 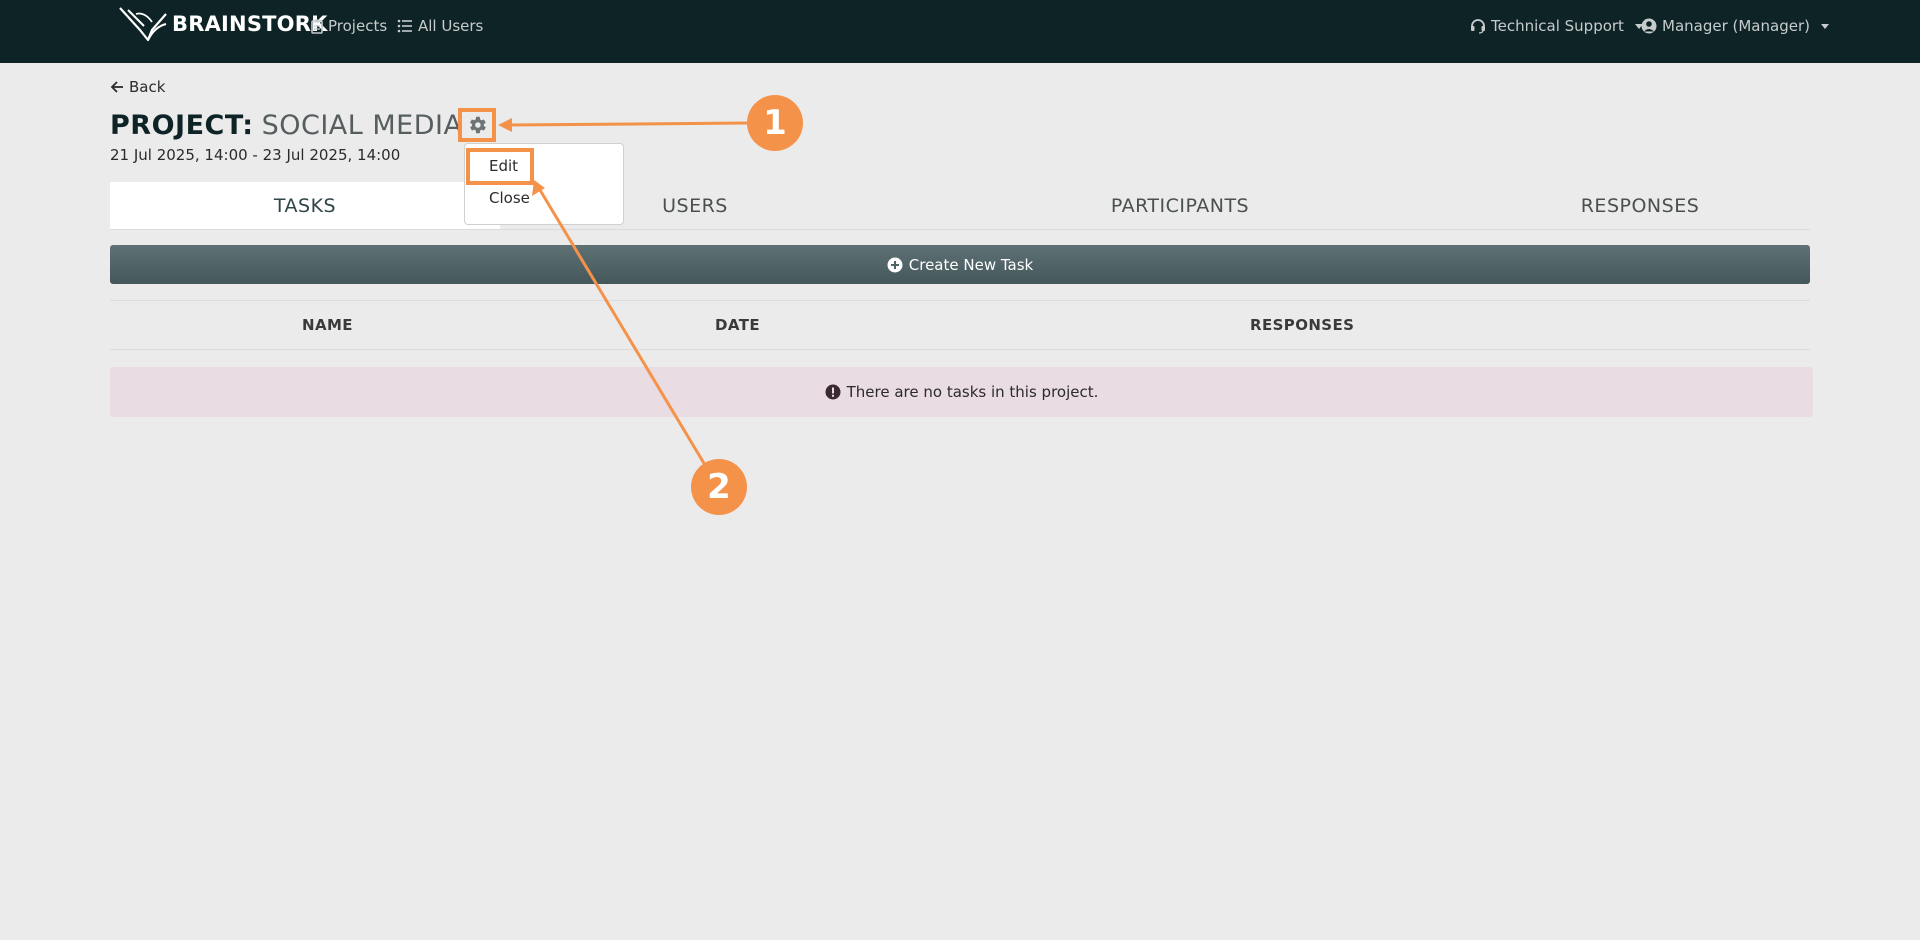 I want to click on callout-1: 1, so click(x=775, y=123).